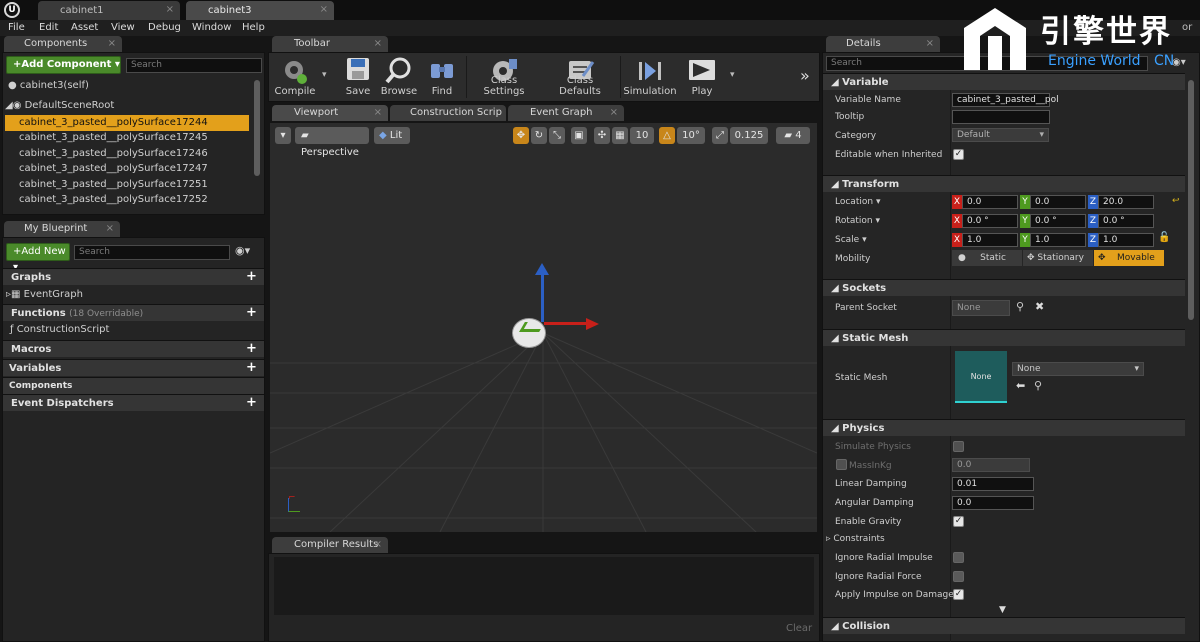  I want to click on component-item: cabinet_3_pasted__polySurface17246, so click(127, 154).